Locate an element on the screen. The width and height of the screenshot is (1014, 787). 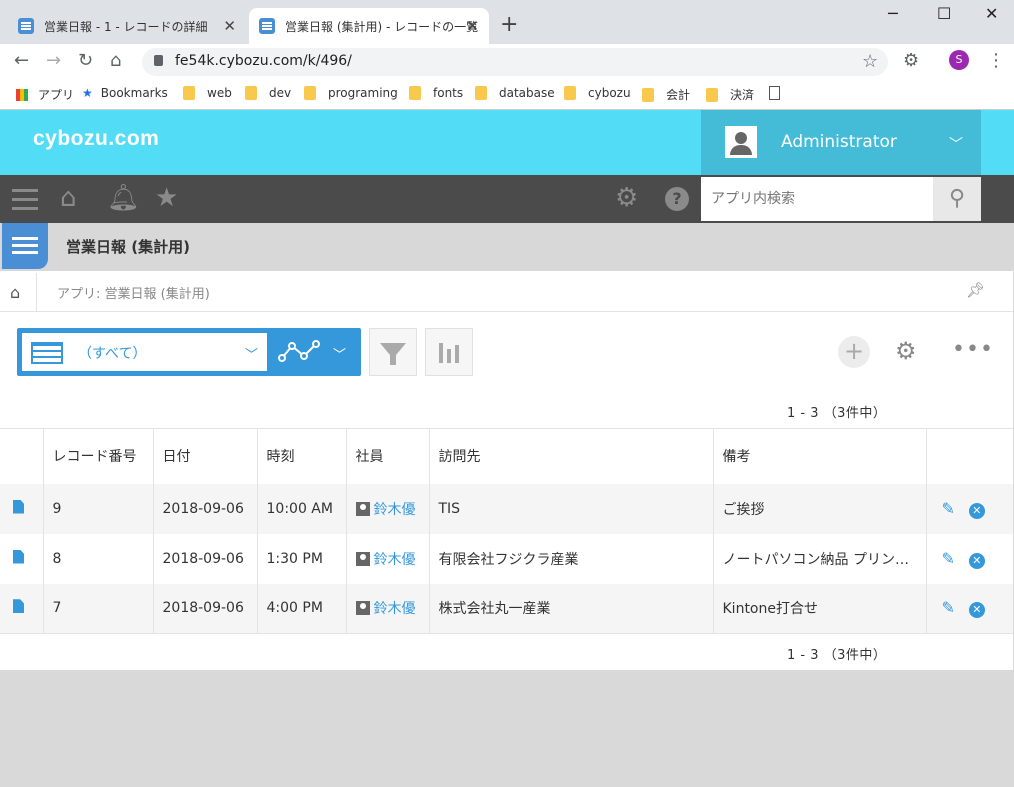
filter-button is located at coordinates (393, 352).